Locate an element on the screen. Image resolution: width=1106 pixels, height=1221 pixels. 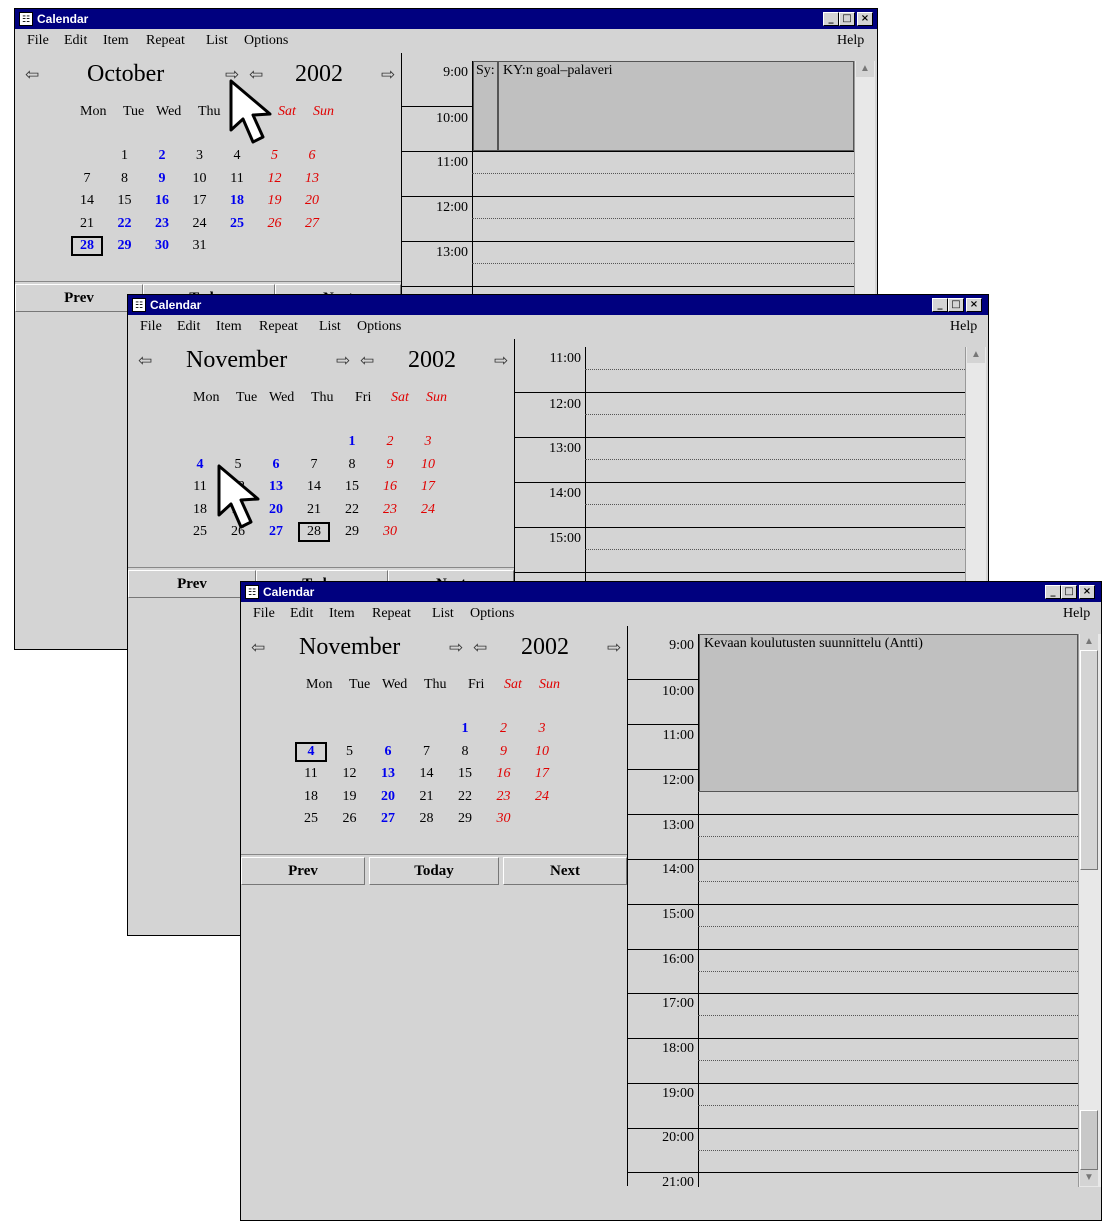
scroll-thumb is located at coordinates (1089, 760).